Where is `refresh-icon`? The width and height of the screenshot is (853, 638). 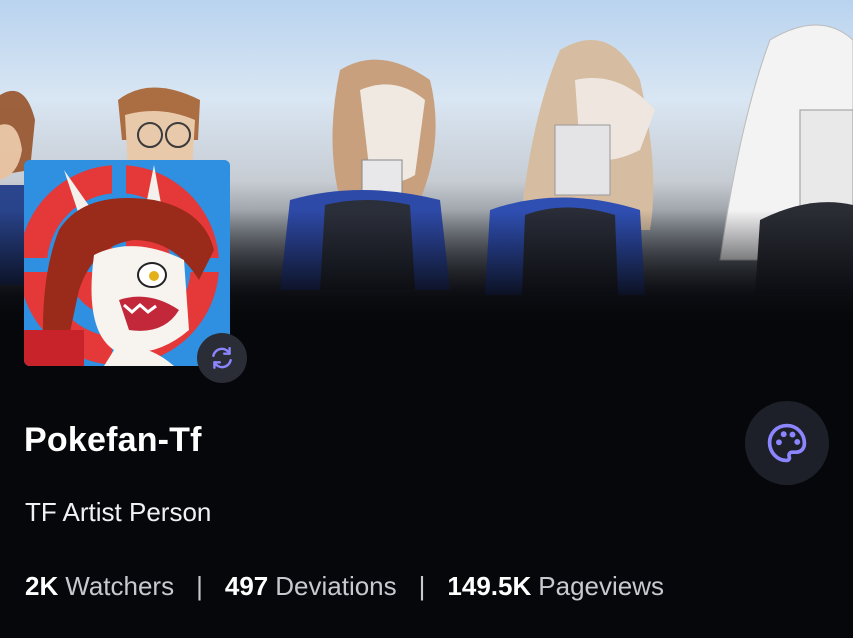 refresh-icon is located at coordinates (222, 358).